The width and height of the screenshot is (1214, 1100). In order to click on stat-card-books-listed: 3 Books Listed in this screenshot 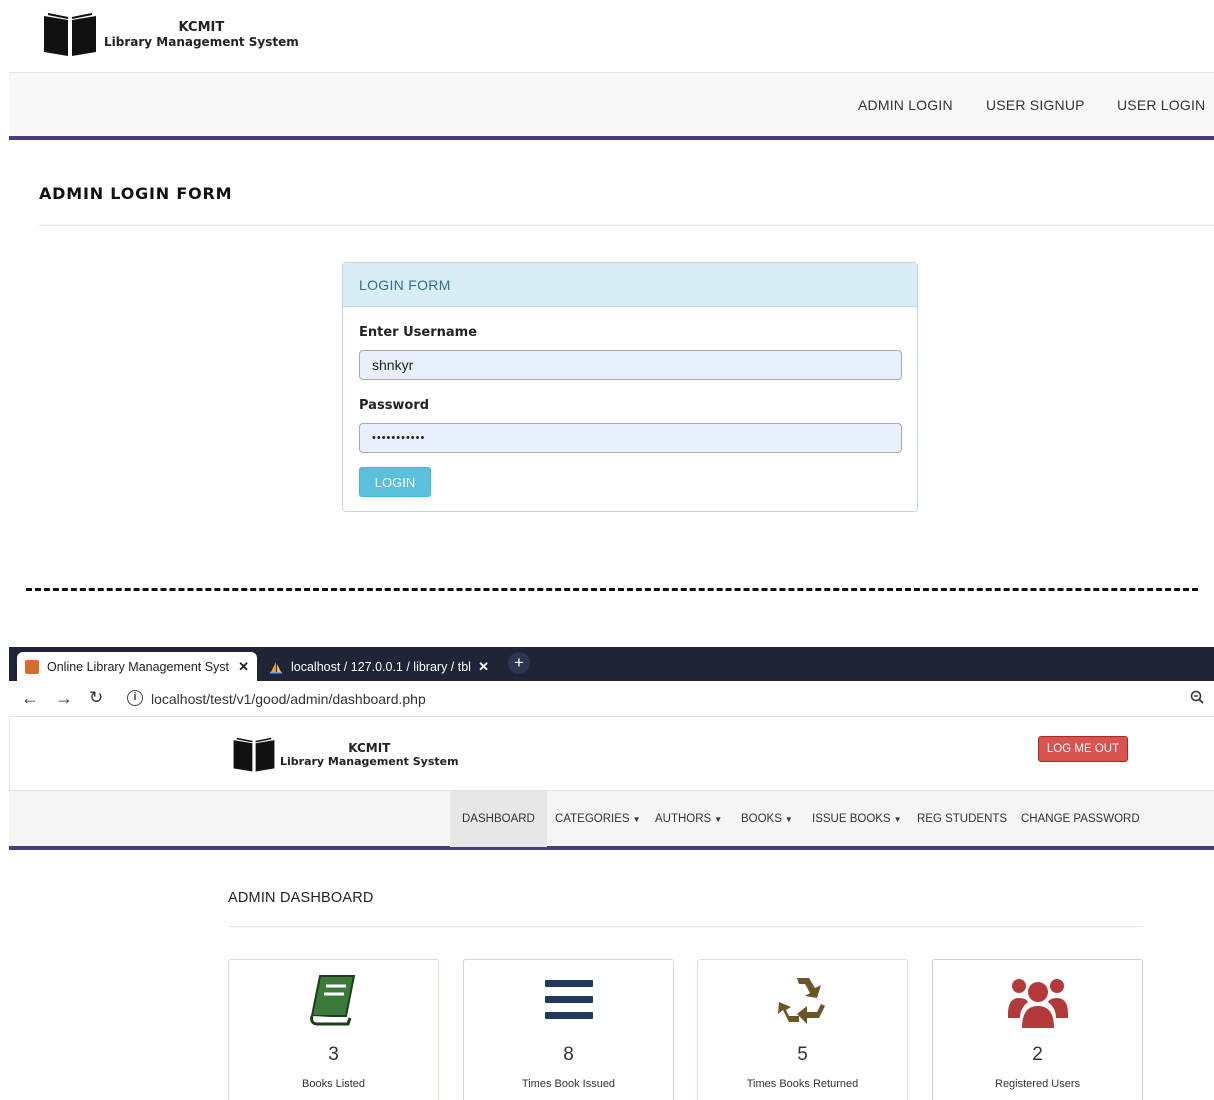, I will do `click(333, 1029)`.